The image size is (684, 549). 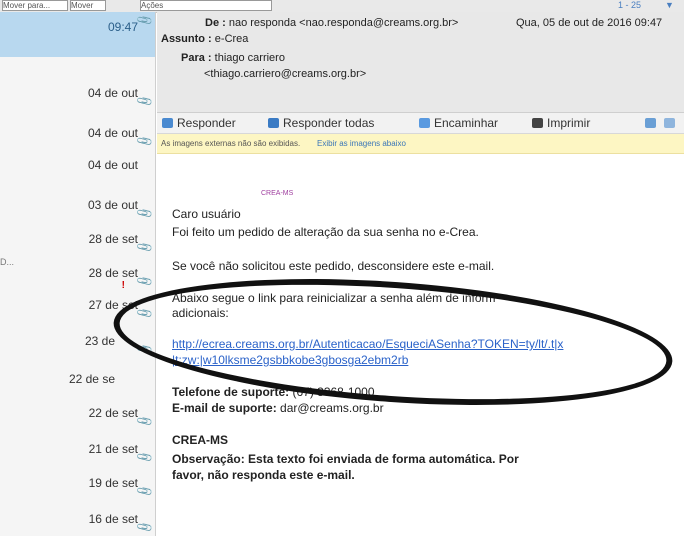 I want to click on email-value: dar@creams.org.br, so click(x=332, y=408).